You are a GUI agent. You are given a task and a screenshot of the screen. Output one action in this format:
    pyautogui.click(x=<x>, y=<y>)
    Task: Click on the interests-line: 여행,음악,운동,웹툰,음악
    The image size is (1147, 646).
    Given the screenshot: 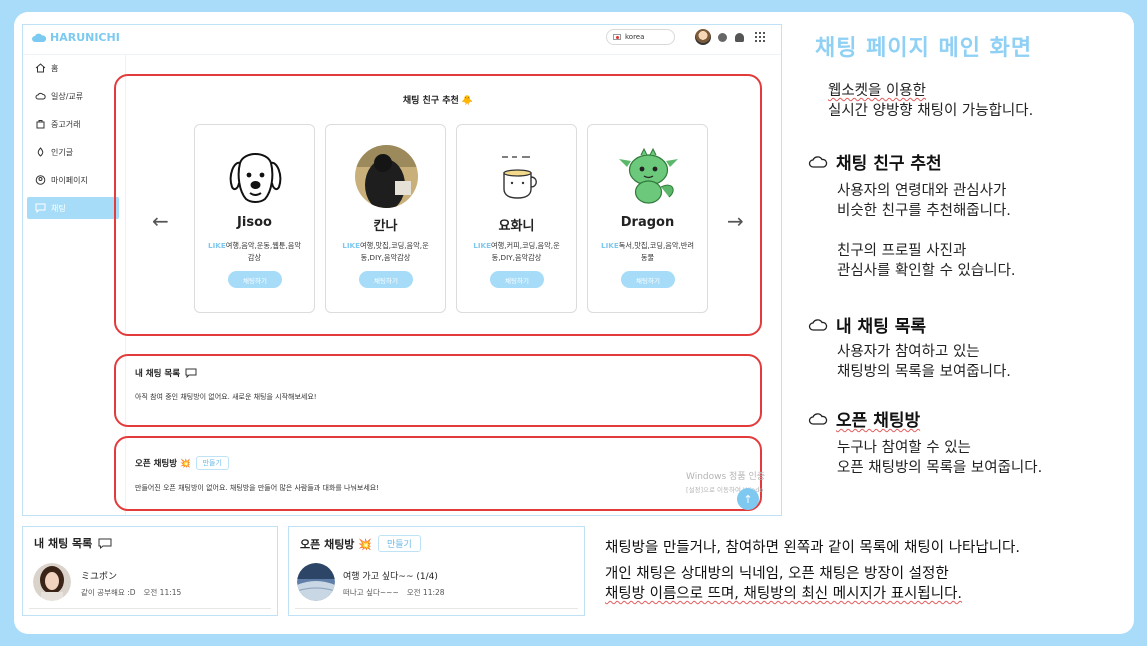 What is the action you would take?
    pyautogui.click(x=263, y=245)
    